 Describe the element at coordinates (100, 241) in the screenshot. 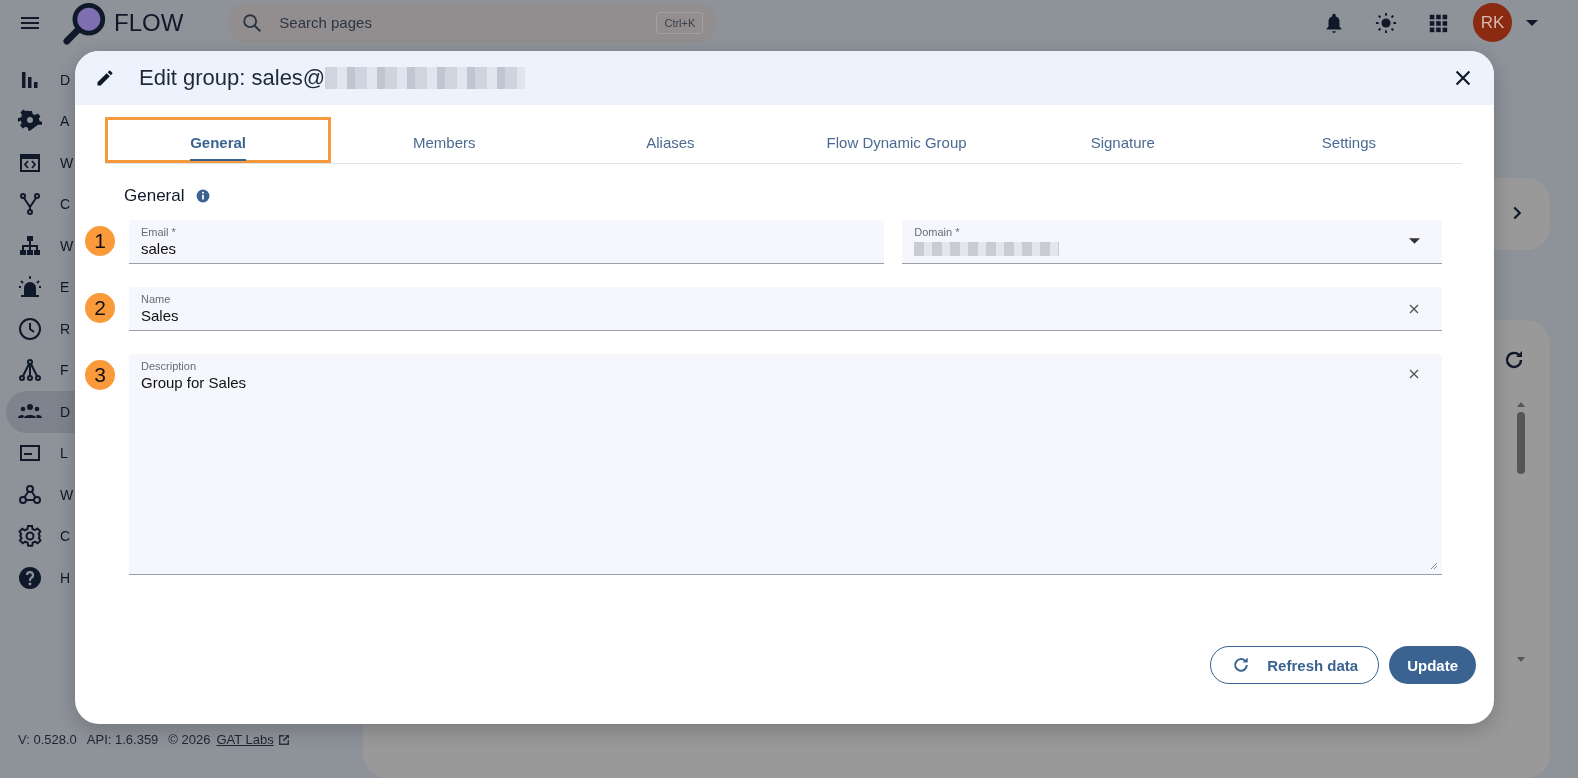

I see `number-marker: 1` at that location.